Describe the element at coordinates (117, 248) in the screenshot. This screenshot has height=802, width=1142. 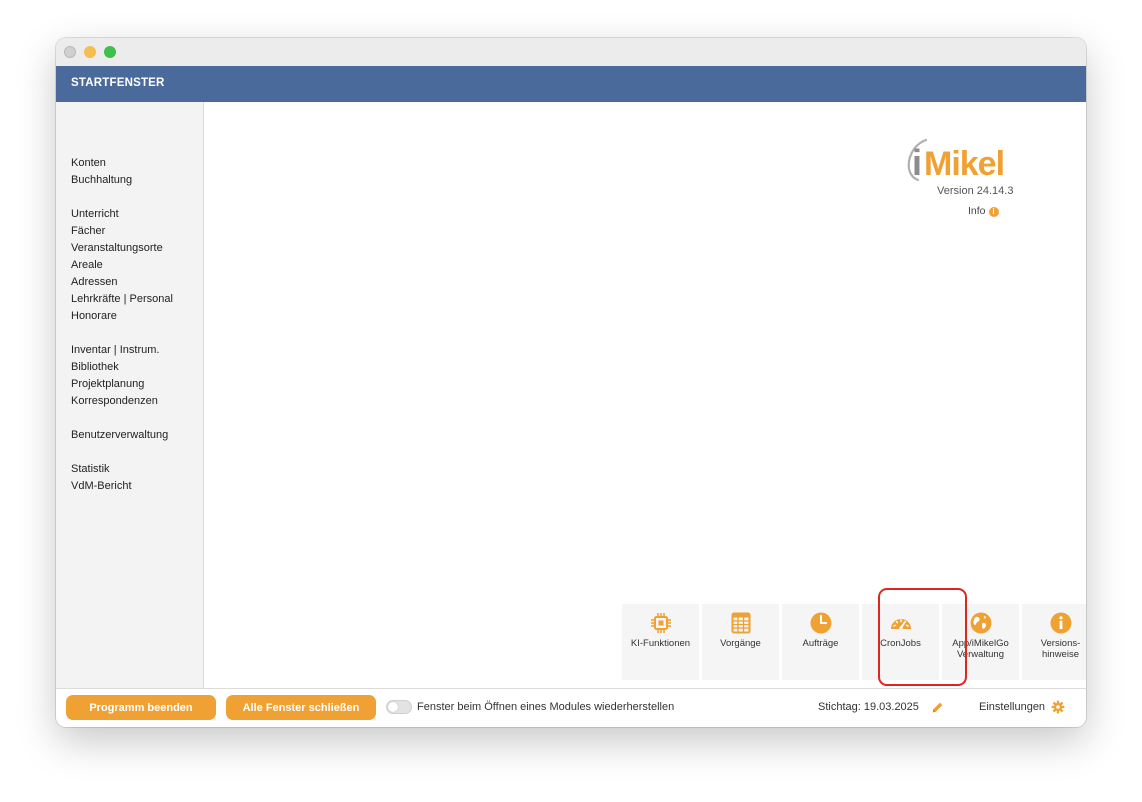
I see `sidebar-item-veranstaltungsorte: Veranstaltungsorte` at that location.